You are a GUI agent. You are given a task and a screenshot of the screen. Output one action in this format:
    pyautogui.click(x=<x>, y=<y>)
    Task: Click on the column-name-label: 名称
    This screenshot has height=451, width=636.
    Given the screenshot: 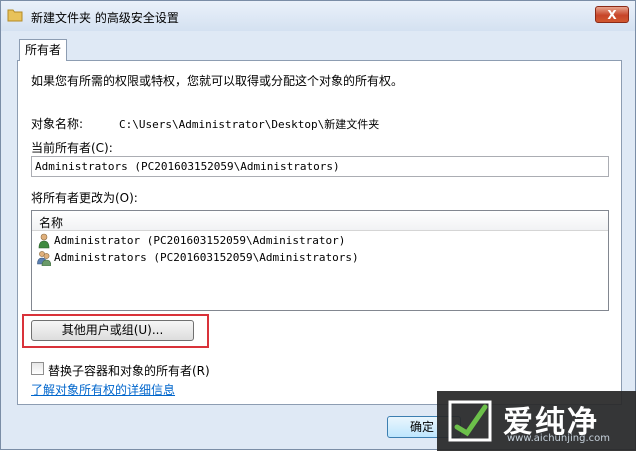 What is the action you would take?
    pyautogui.click(x=51, y=223)
    